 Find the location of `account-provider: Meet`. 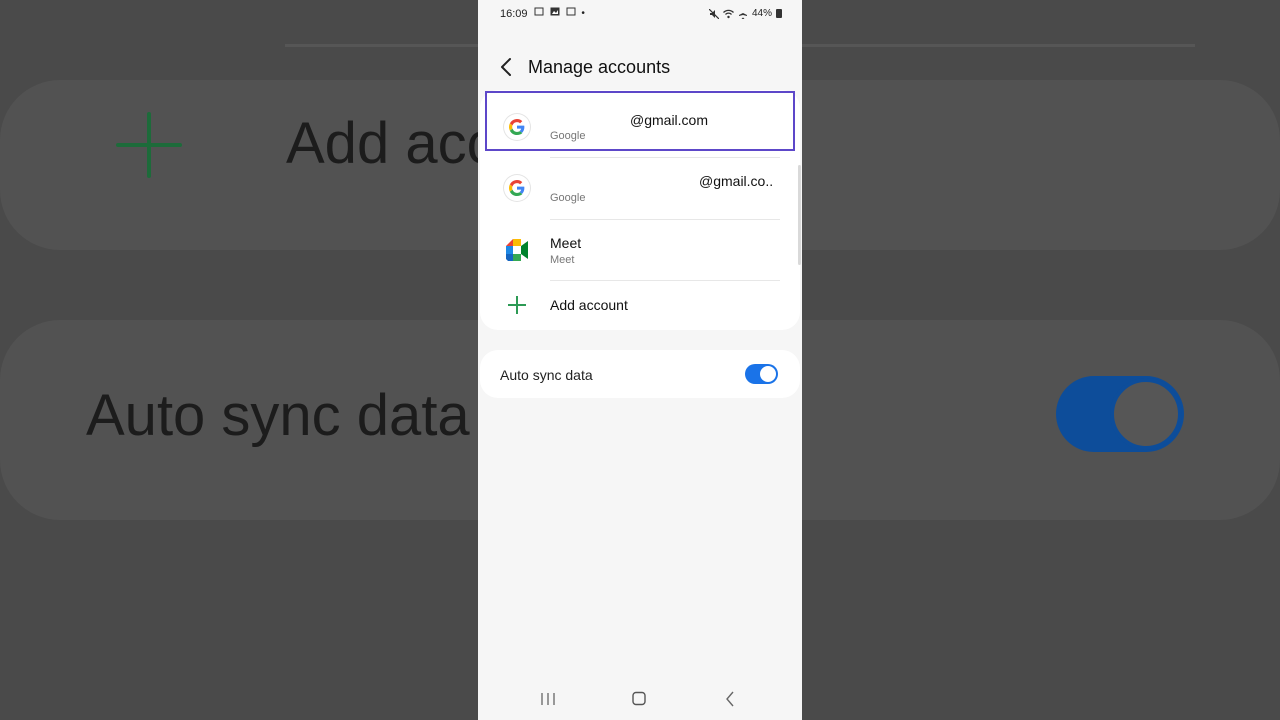

account-provider: Meet is located at coordinates (562, 260).